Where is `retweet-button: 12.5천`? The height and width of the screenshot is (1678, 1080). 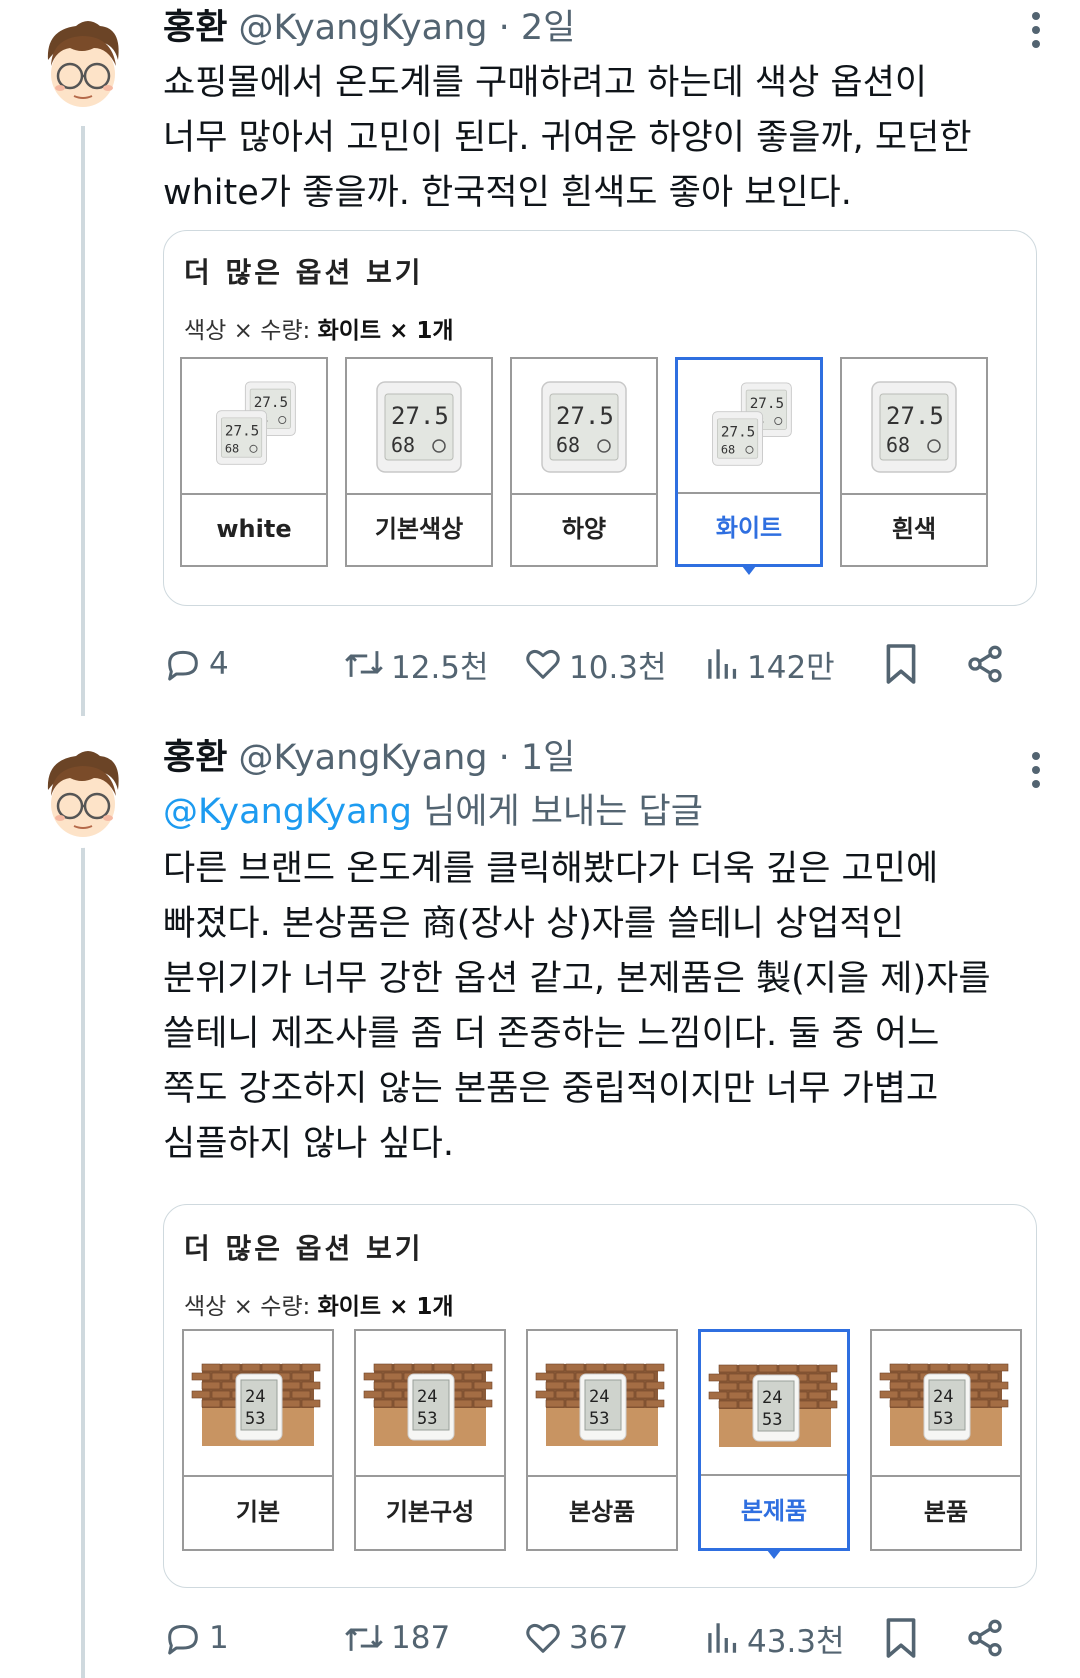
retweet-button: 12.5천 is located at coordinates (416, 664).